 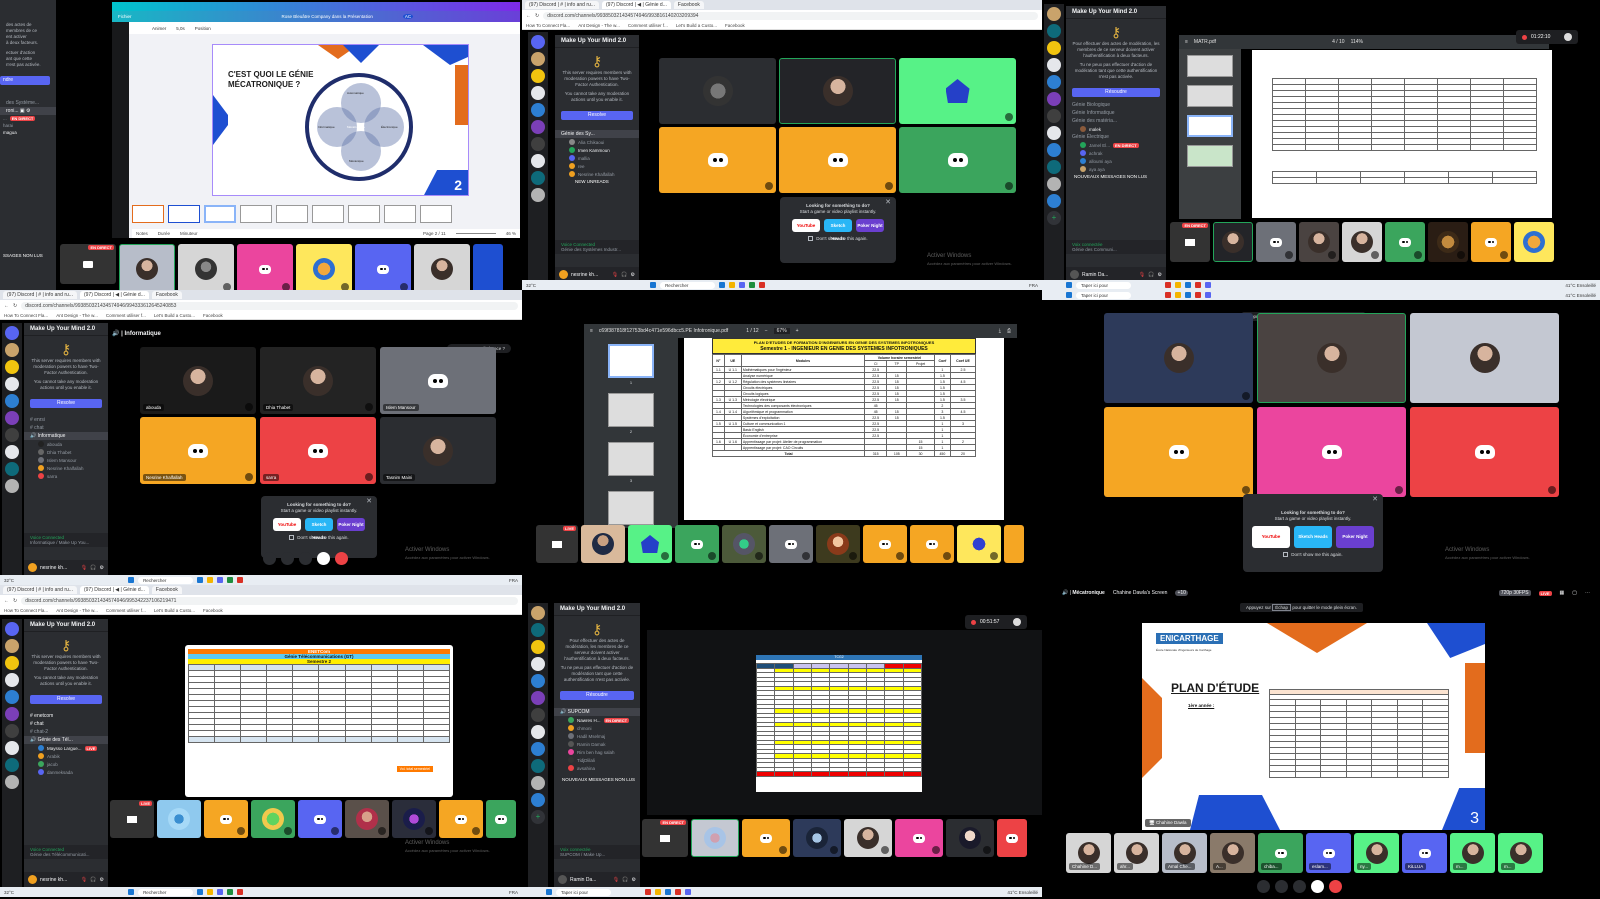 I want to click on voice-channel: Génie Biologique, so click(x=1116, y=105).